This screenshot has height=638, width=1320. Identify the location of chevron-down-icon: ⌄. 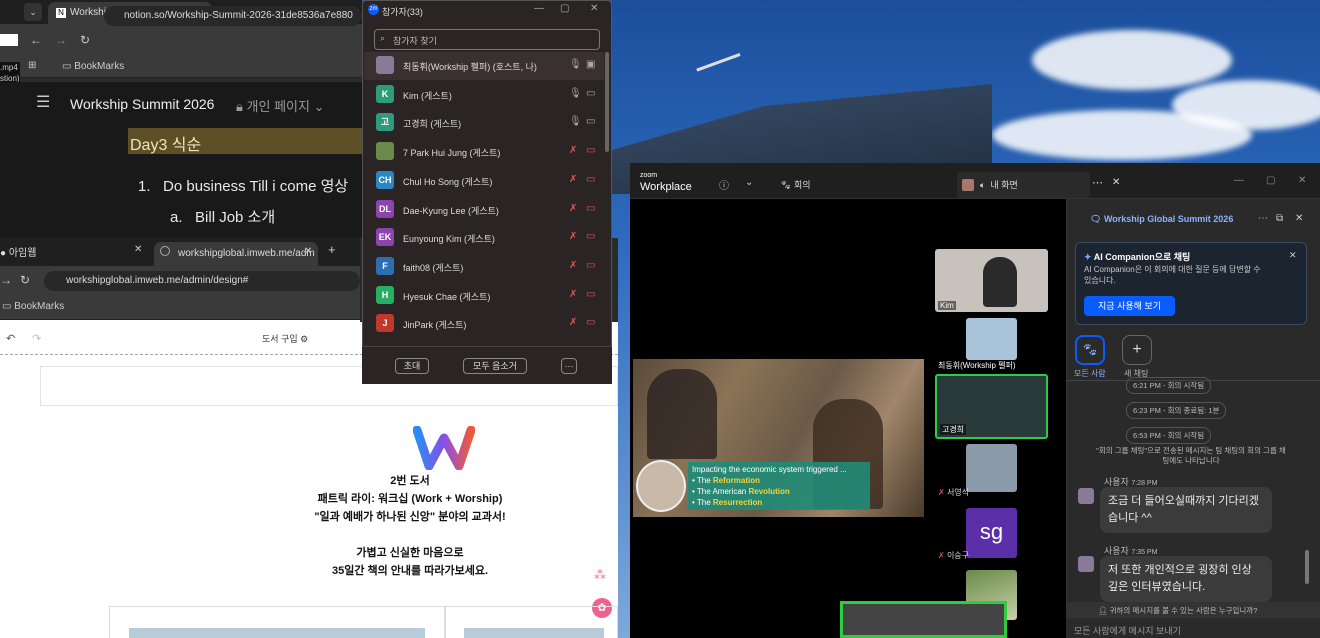
(749, 182).